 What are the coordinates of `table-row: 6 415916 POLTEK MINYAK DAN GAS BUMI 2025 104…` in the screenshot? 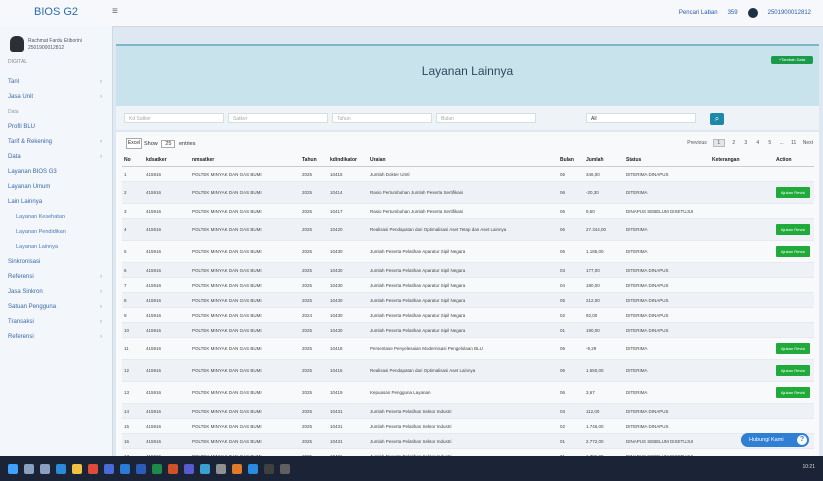 It's located at (468, 270).